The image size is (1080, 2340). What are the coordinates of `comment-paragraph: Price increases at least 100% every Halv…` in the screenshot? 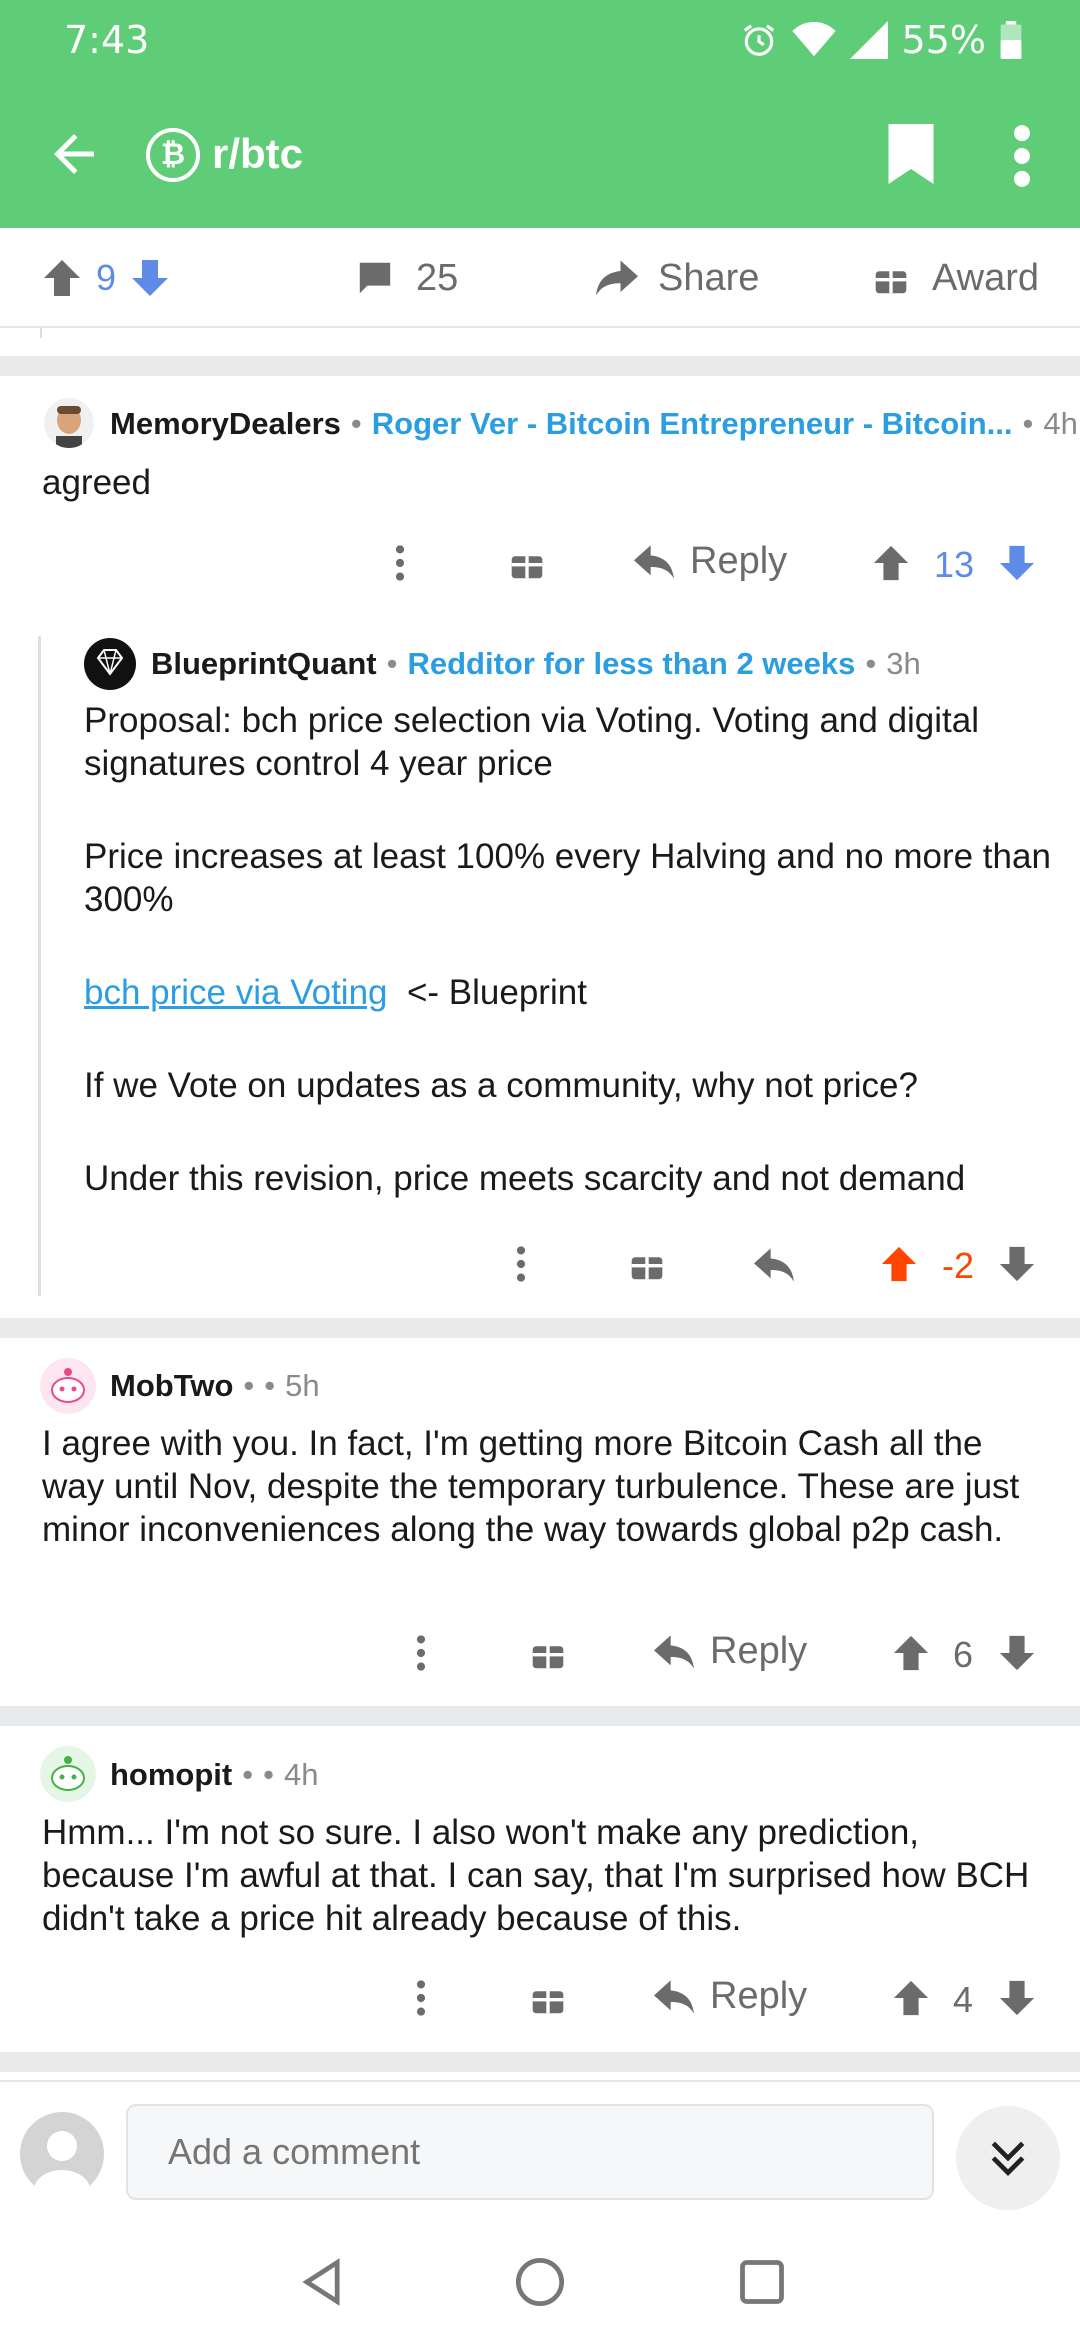 It's located at (567, 878).